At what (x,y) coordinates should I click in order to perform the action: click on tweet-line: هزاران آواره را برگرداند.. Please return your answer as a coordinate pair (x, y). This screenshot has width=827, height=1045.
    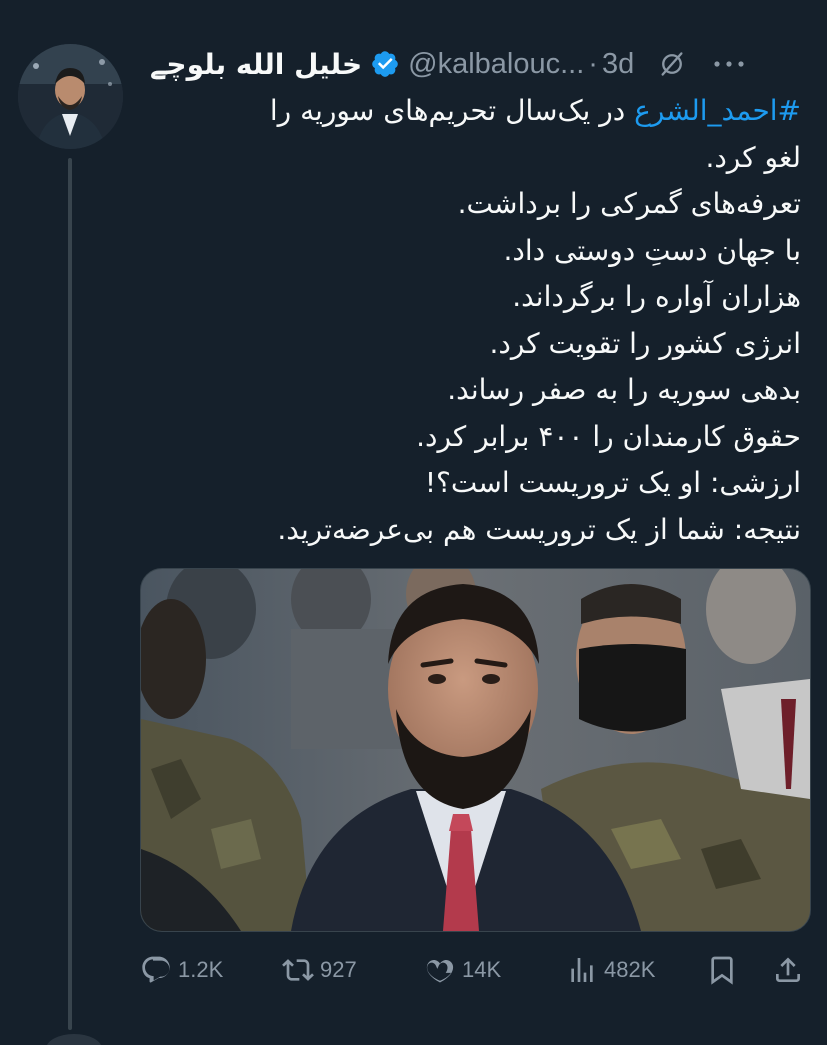
    Looking at the image, I should click on (656, 296).